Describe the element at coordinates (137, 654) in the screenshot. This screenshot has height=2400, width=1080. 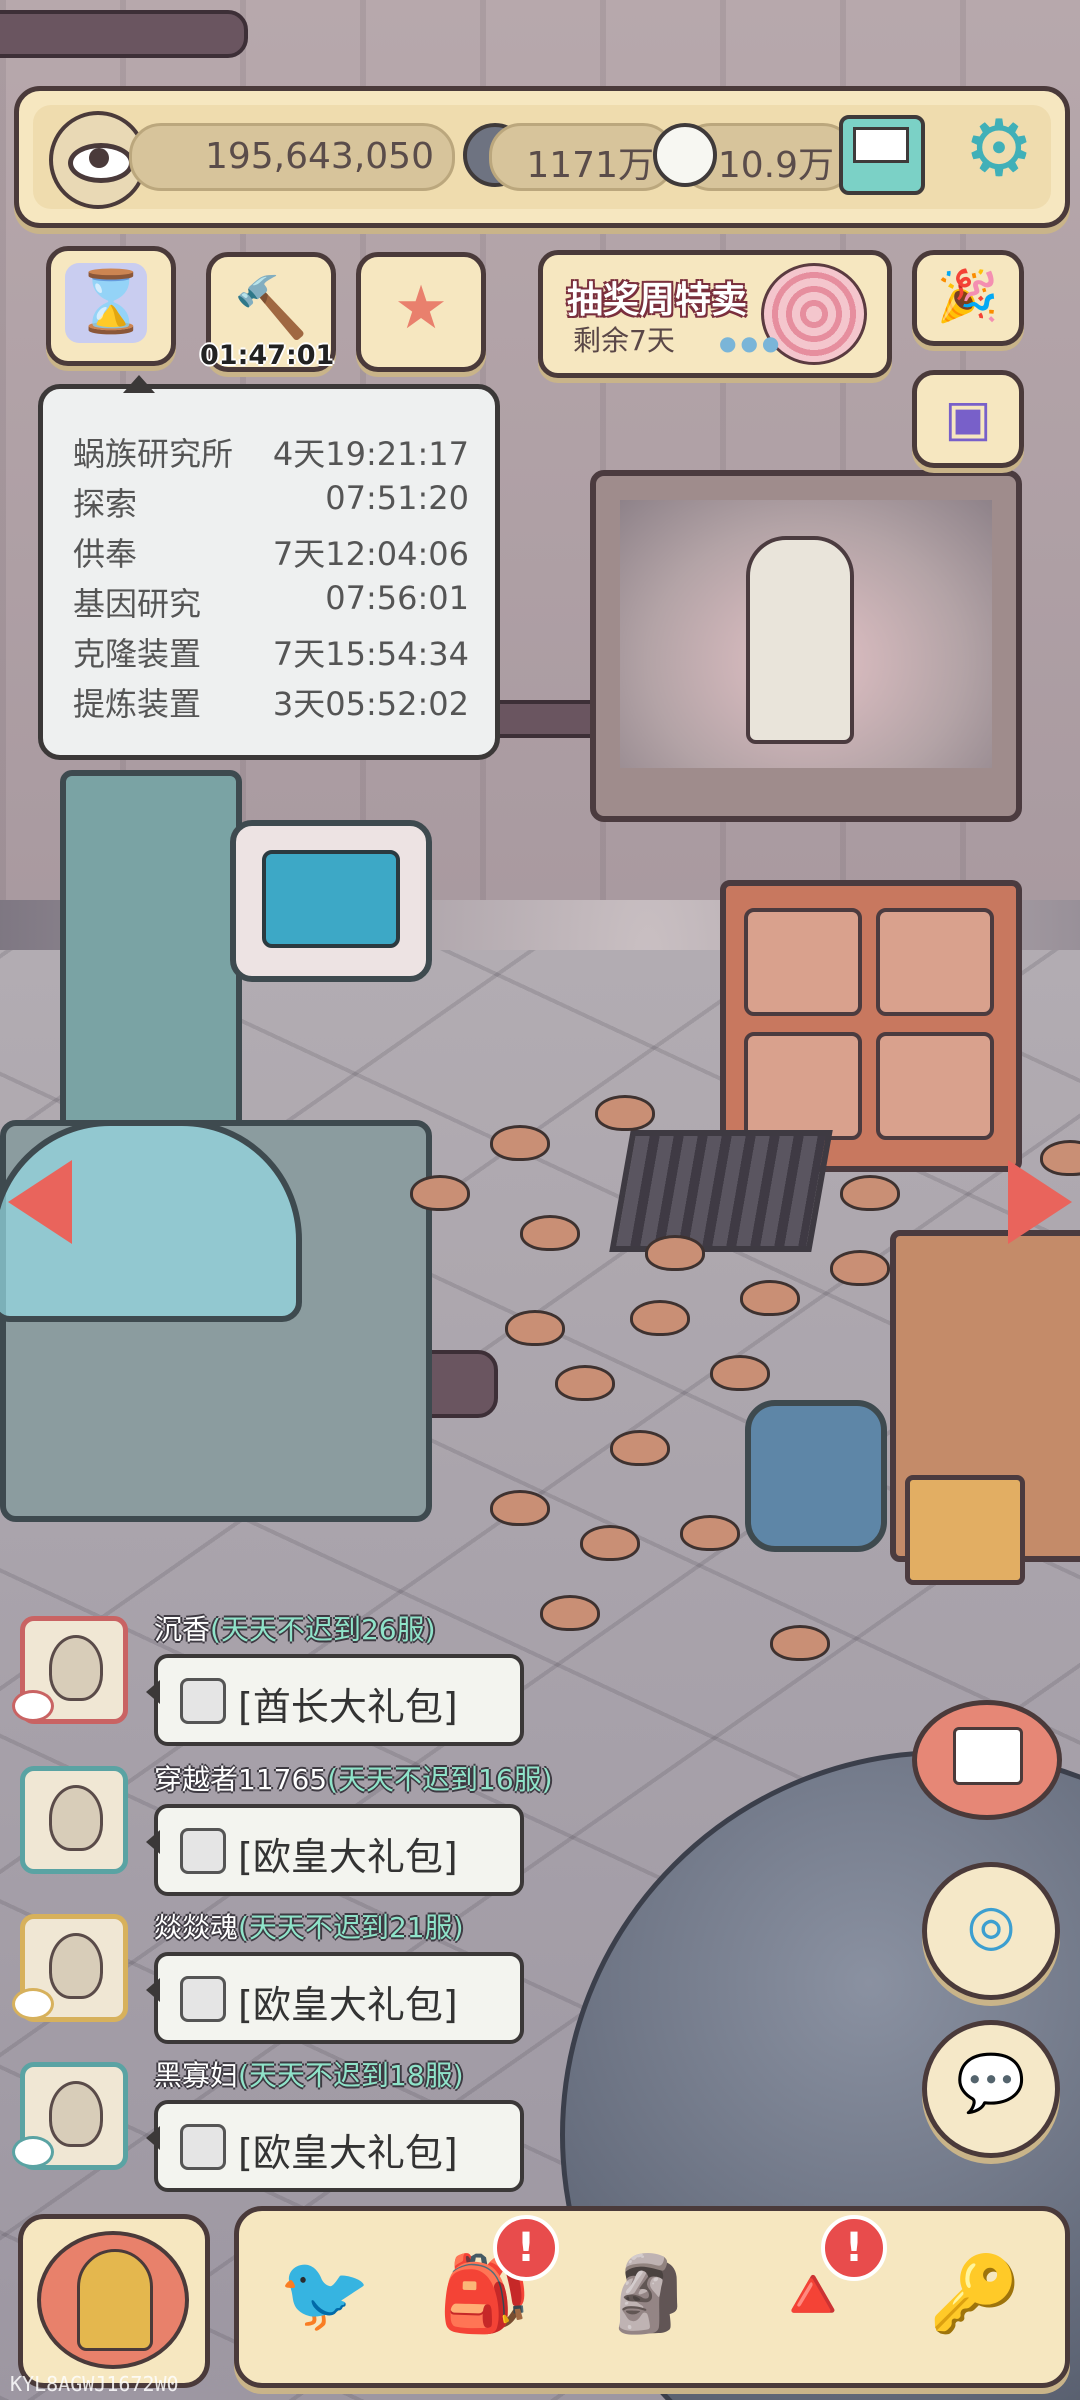
I see `timer-name: 克隆装置` at that location.